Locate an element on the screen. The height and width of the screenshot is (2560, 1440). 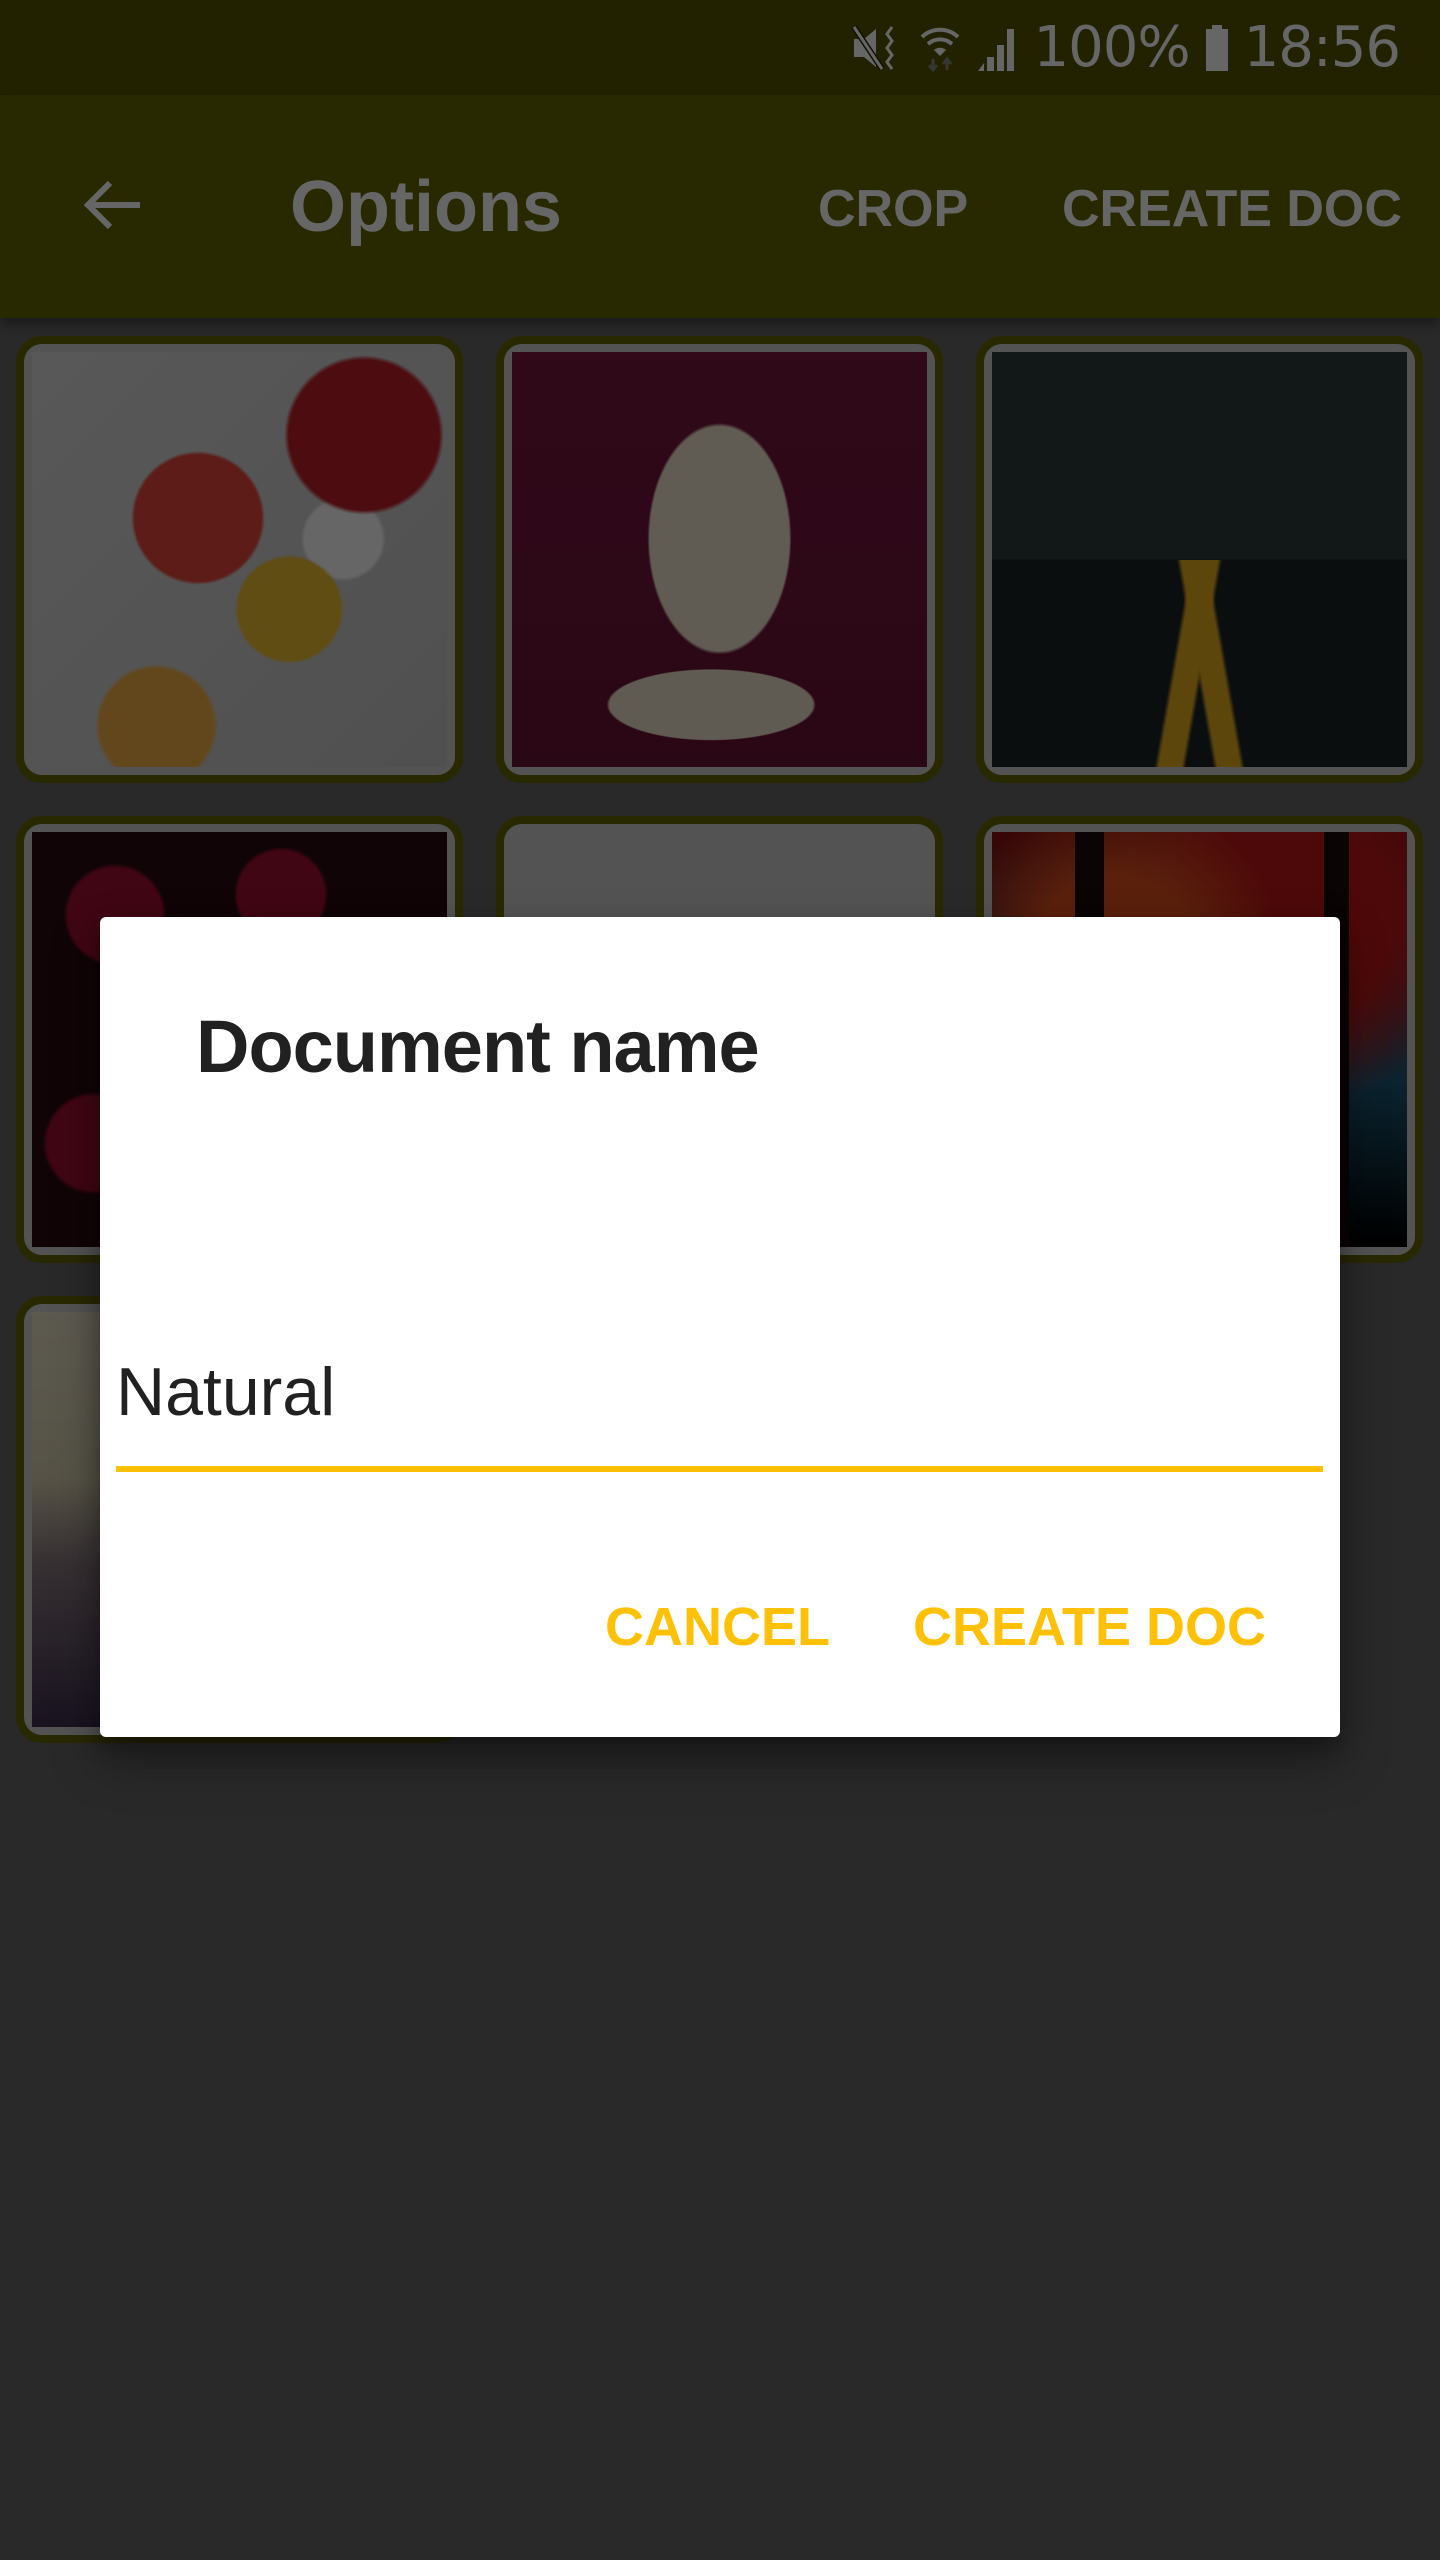
cancel-button: CANCEL is located at coordinates (717, 1627).